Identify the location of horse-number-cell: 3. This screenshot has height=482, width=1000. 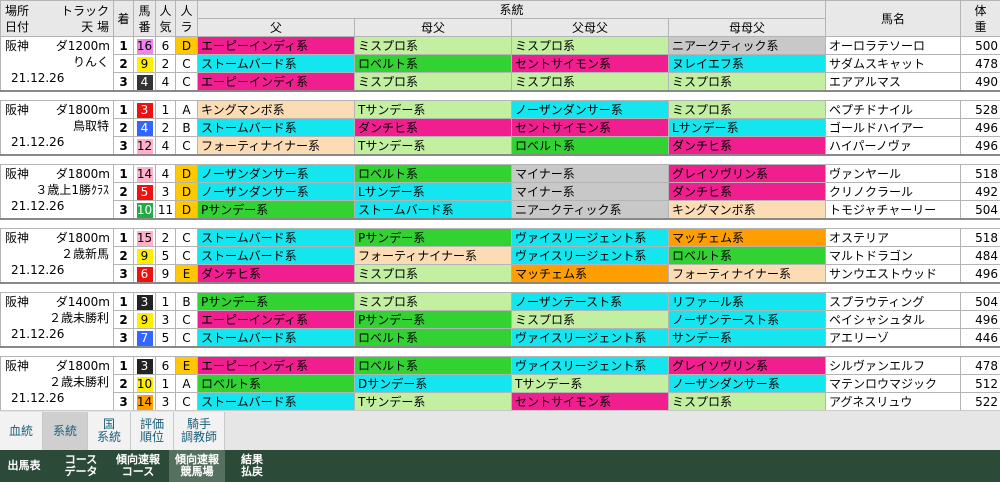
(144, 109).